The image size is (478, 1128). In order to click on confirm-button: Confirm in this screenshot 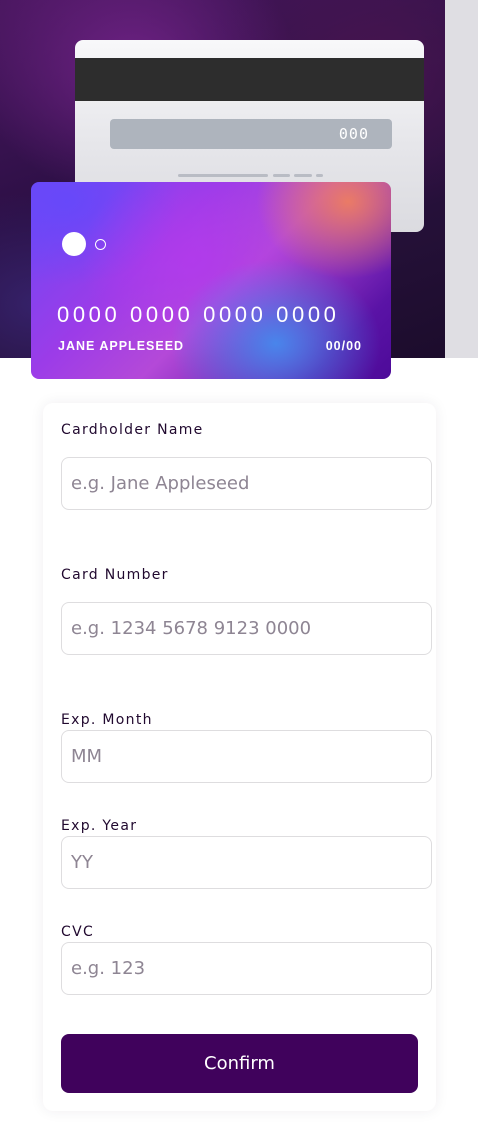, I will do `click(239, 1063)`.